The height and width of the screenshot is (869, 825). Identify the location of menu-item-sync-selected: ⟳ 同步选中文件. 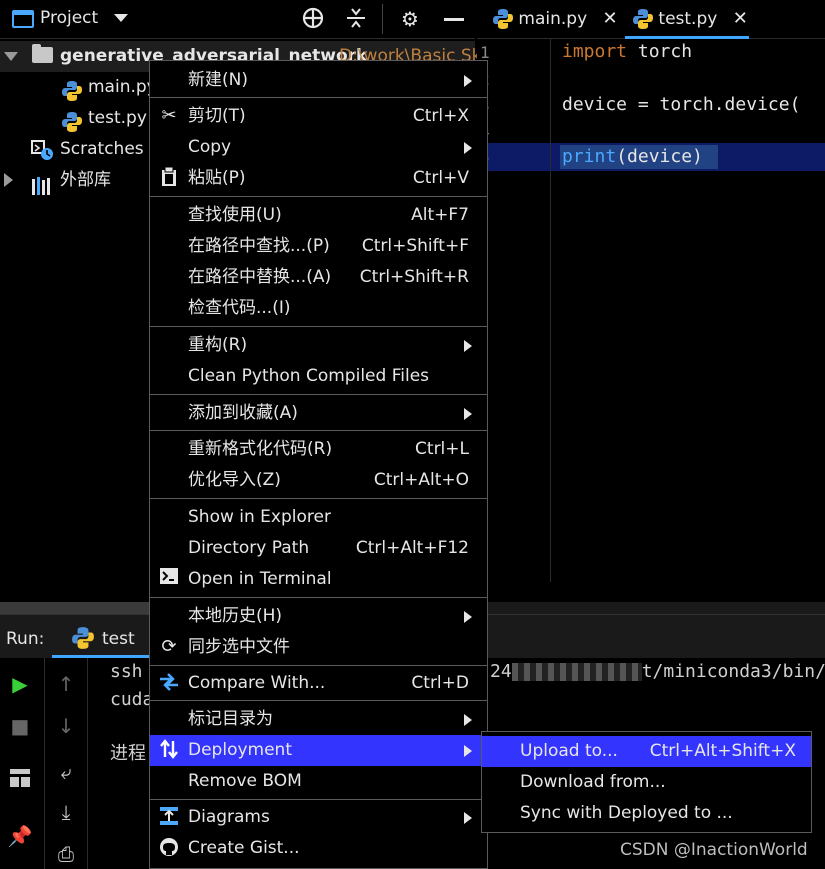
(318, 647).